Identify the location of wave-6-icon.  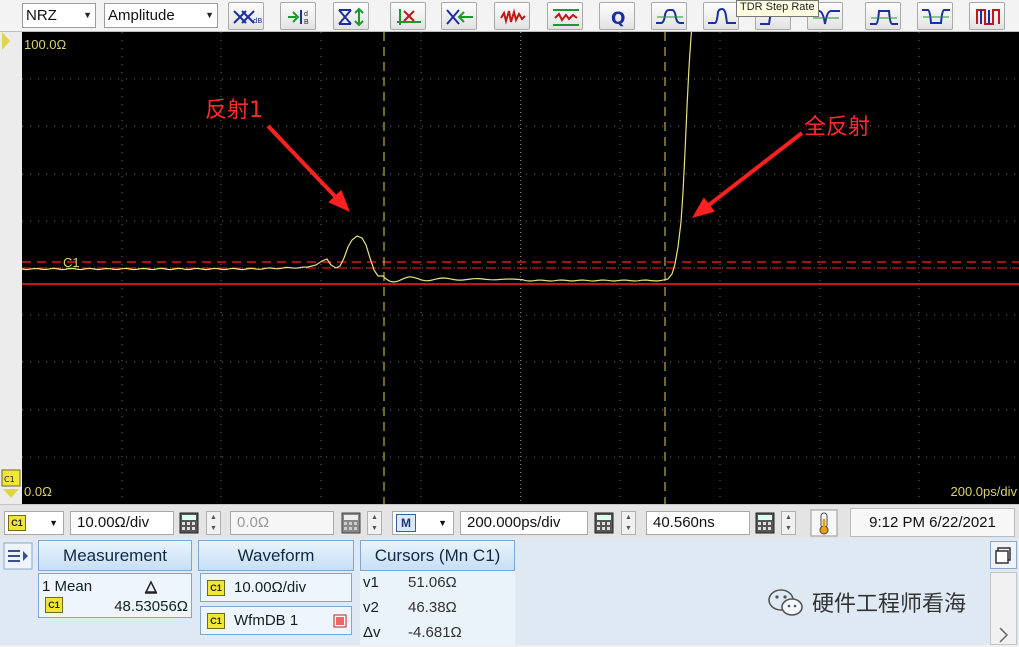
(936, 16).